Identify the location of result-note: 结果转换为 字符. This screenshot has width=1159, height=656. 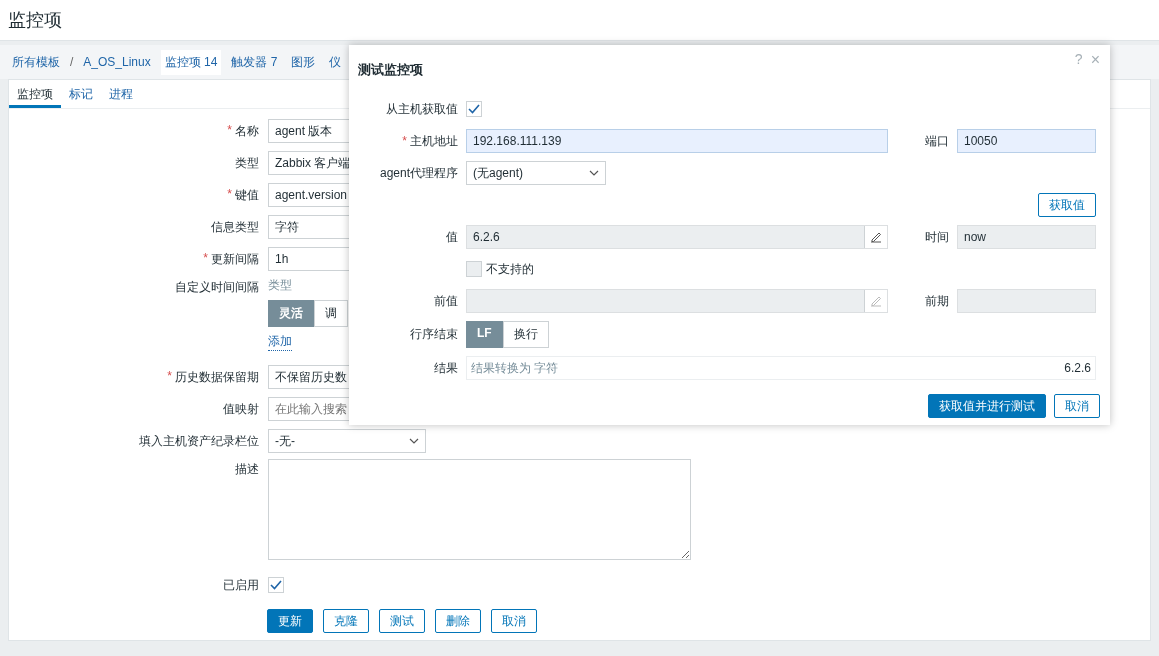
(515, 368).